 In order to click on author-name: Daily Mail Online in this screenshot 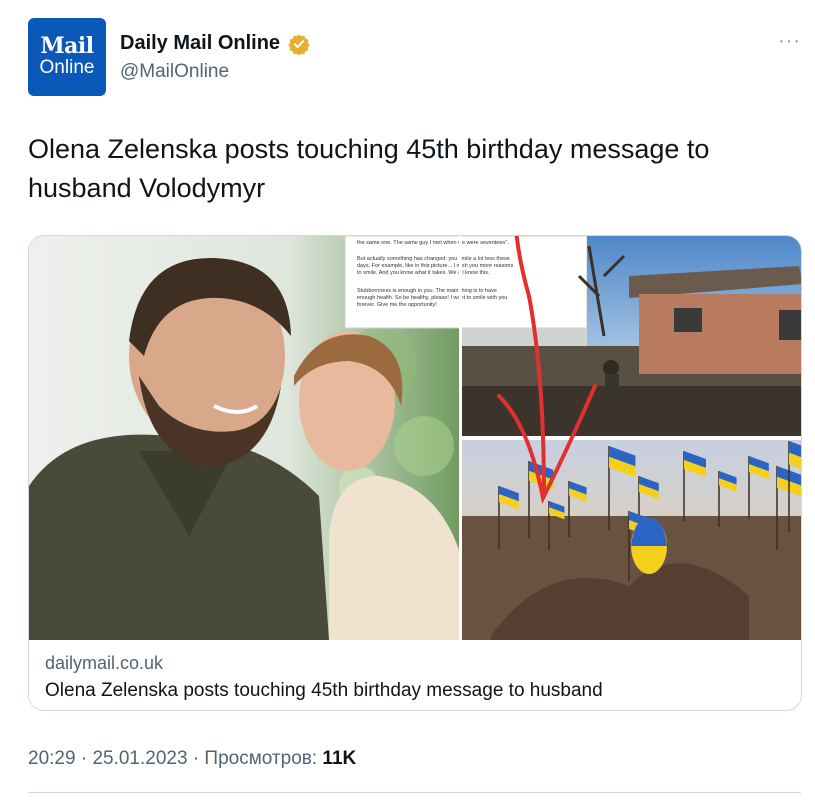, I will do `click(200, 43)`.